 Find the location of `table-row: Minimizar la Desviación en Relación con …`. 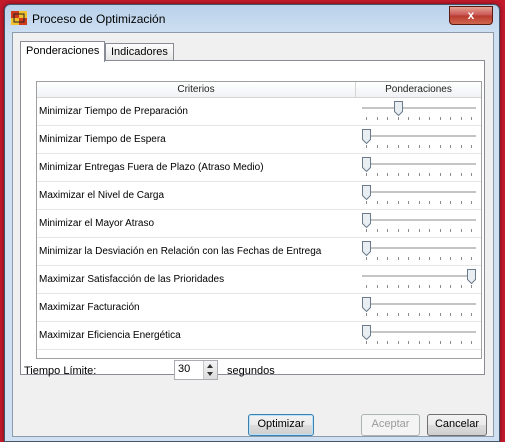

table-row: Minimizar la Desviación en Relación con … is located at coordinates (259, 252).